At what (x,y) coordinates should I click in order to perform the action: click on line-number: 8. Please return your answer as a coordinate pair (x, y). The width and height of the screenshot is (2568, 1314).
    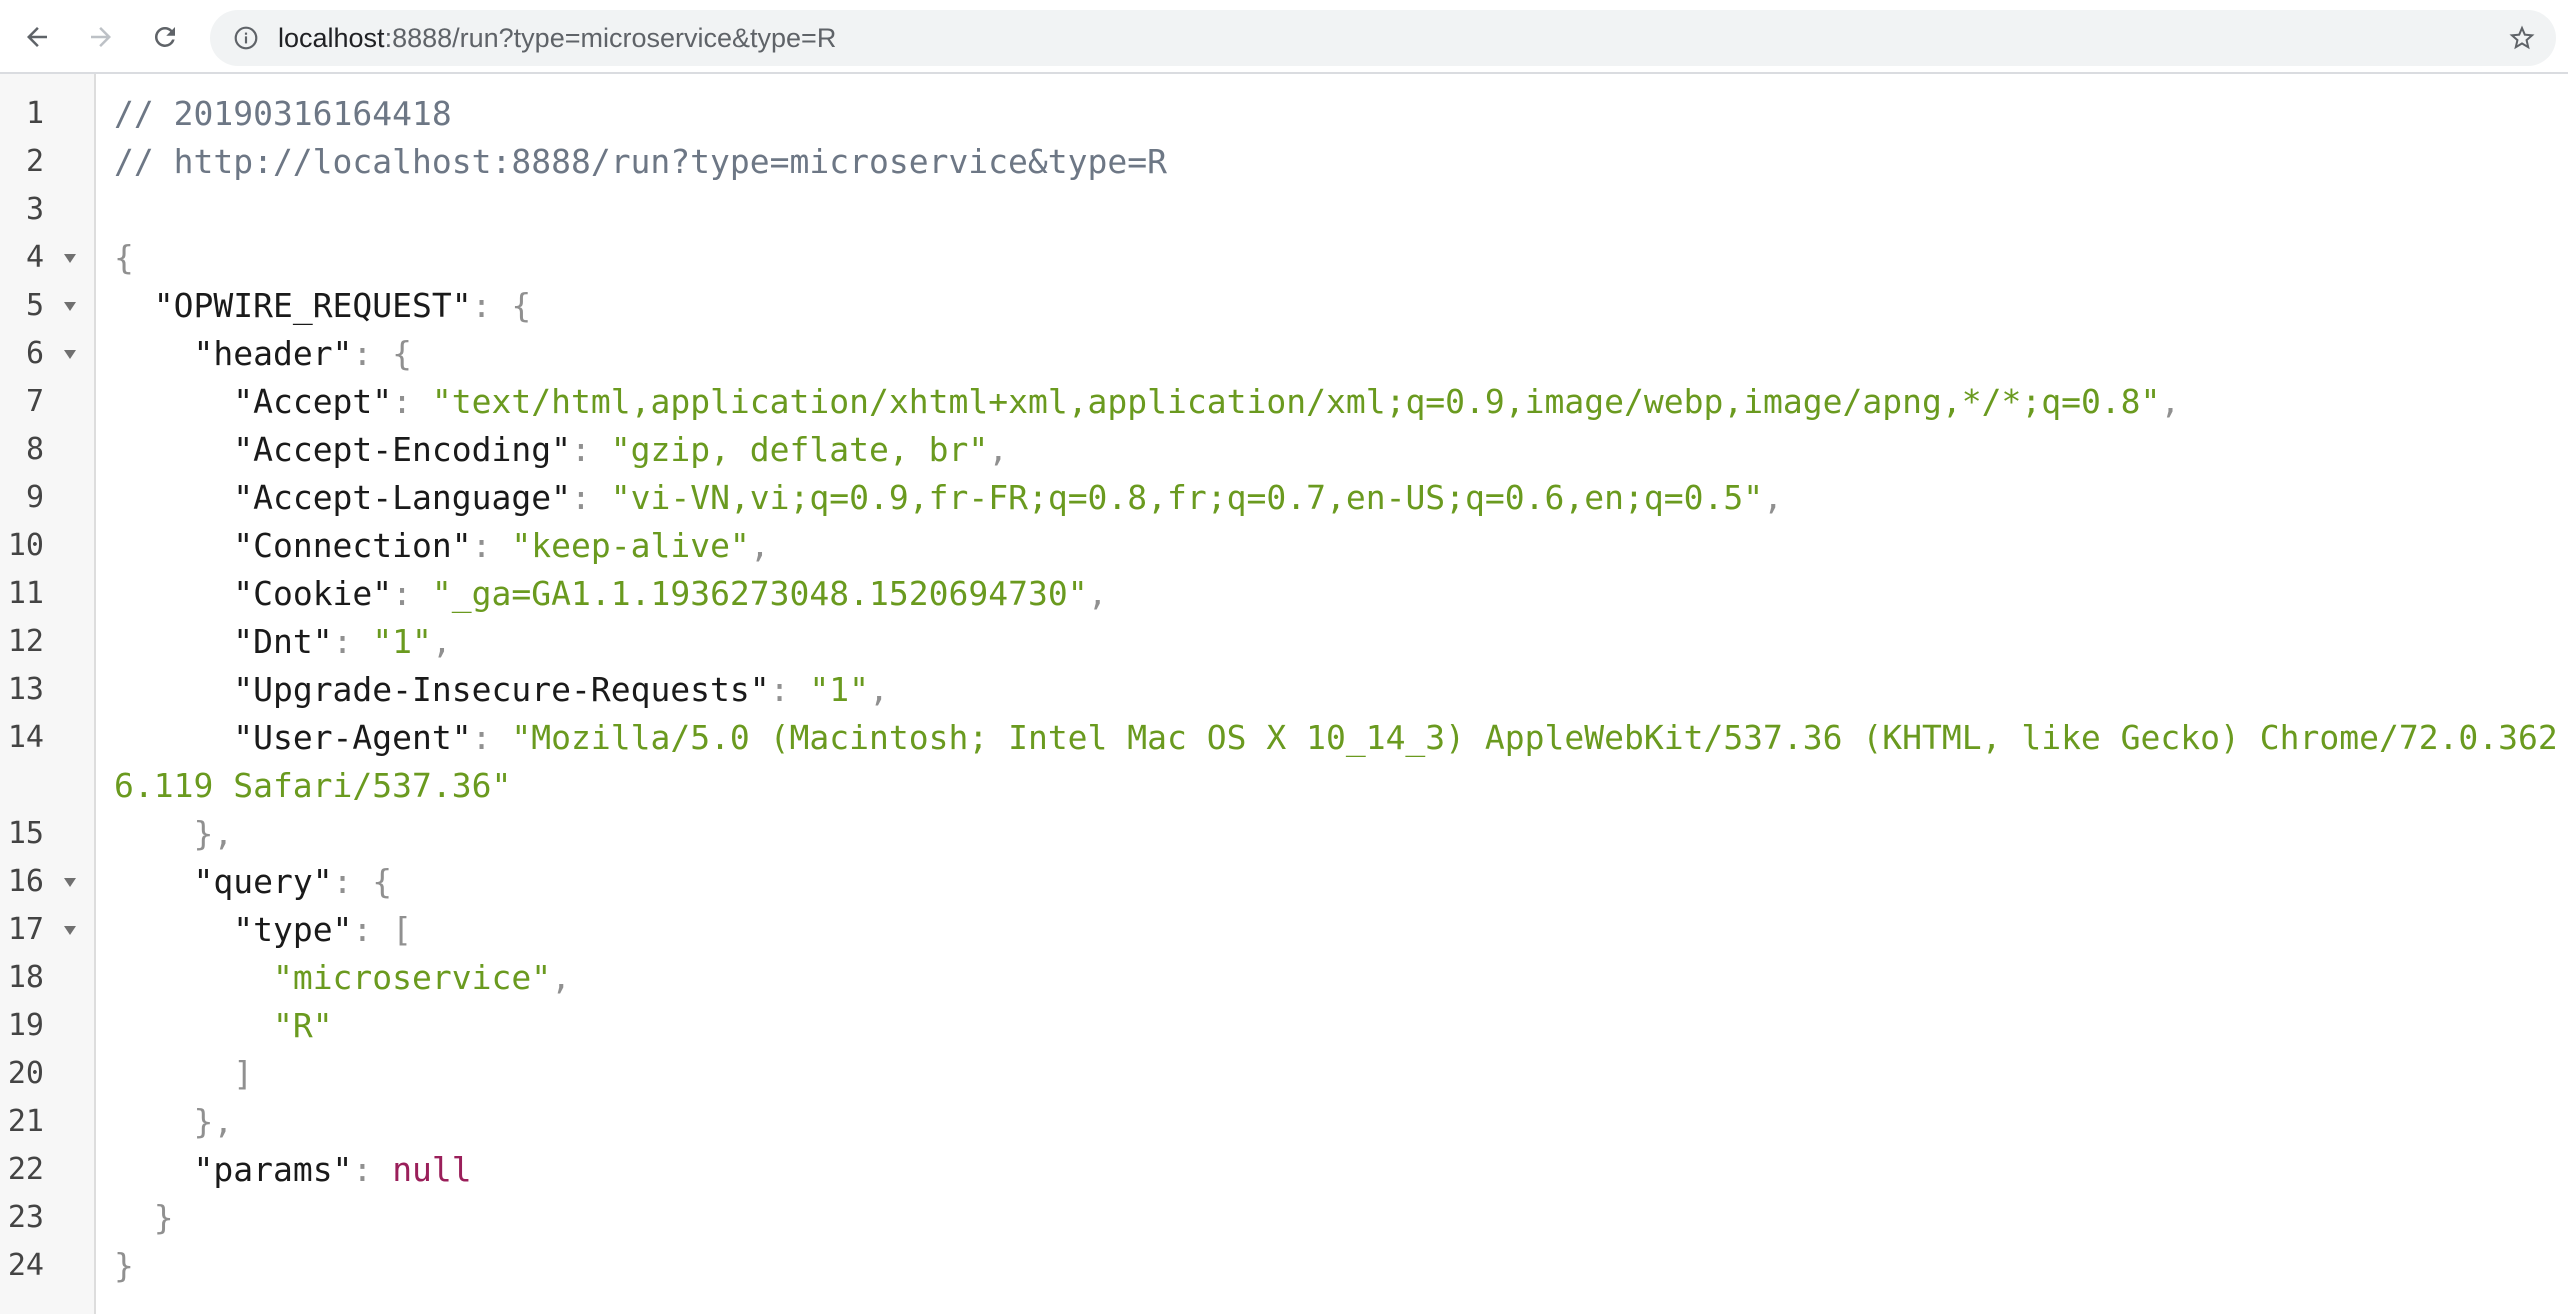
    Looking at the image, I should click on (34, 449).